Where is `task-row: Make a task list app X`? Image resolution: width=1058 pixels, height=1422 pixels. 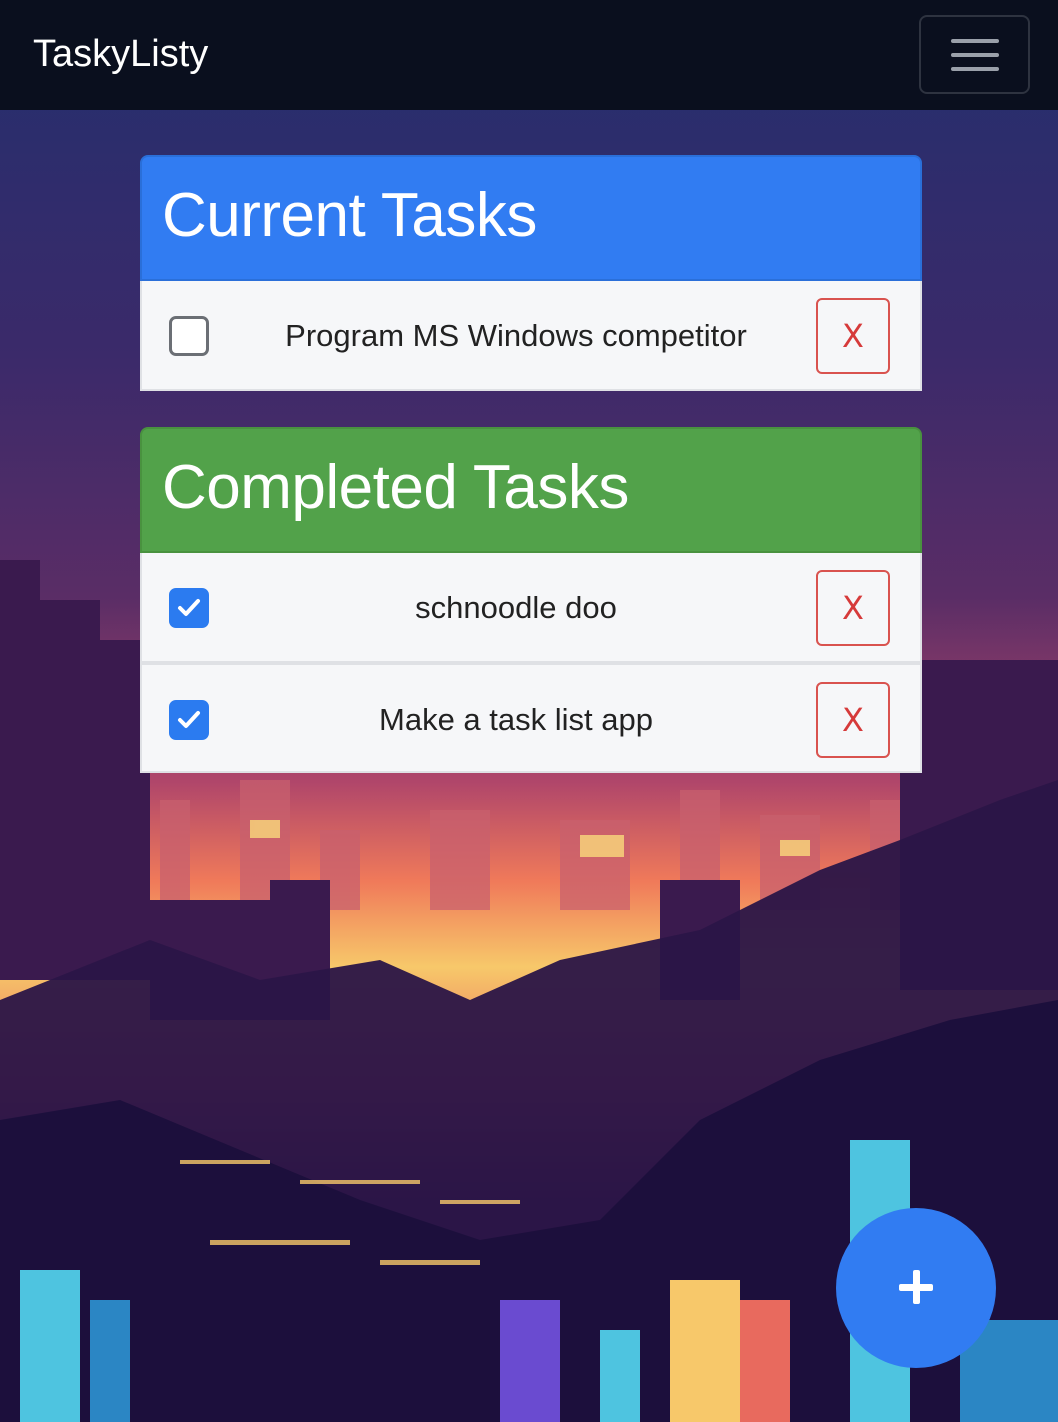
task-row: Make a task list app X is located at coordinates (531, 718).